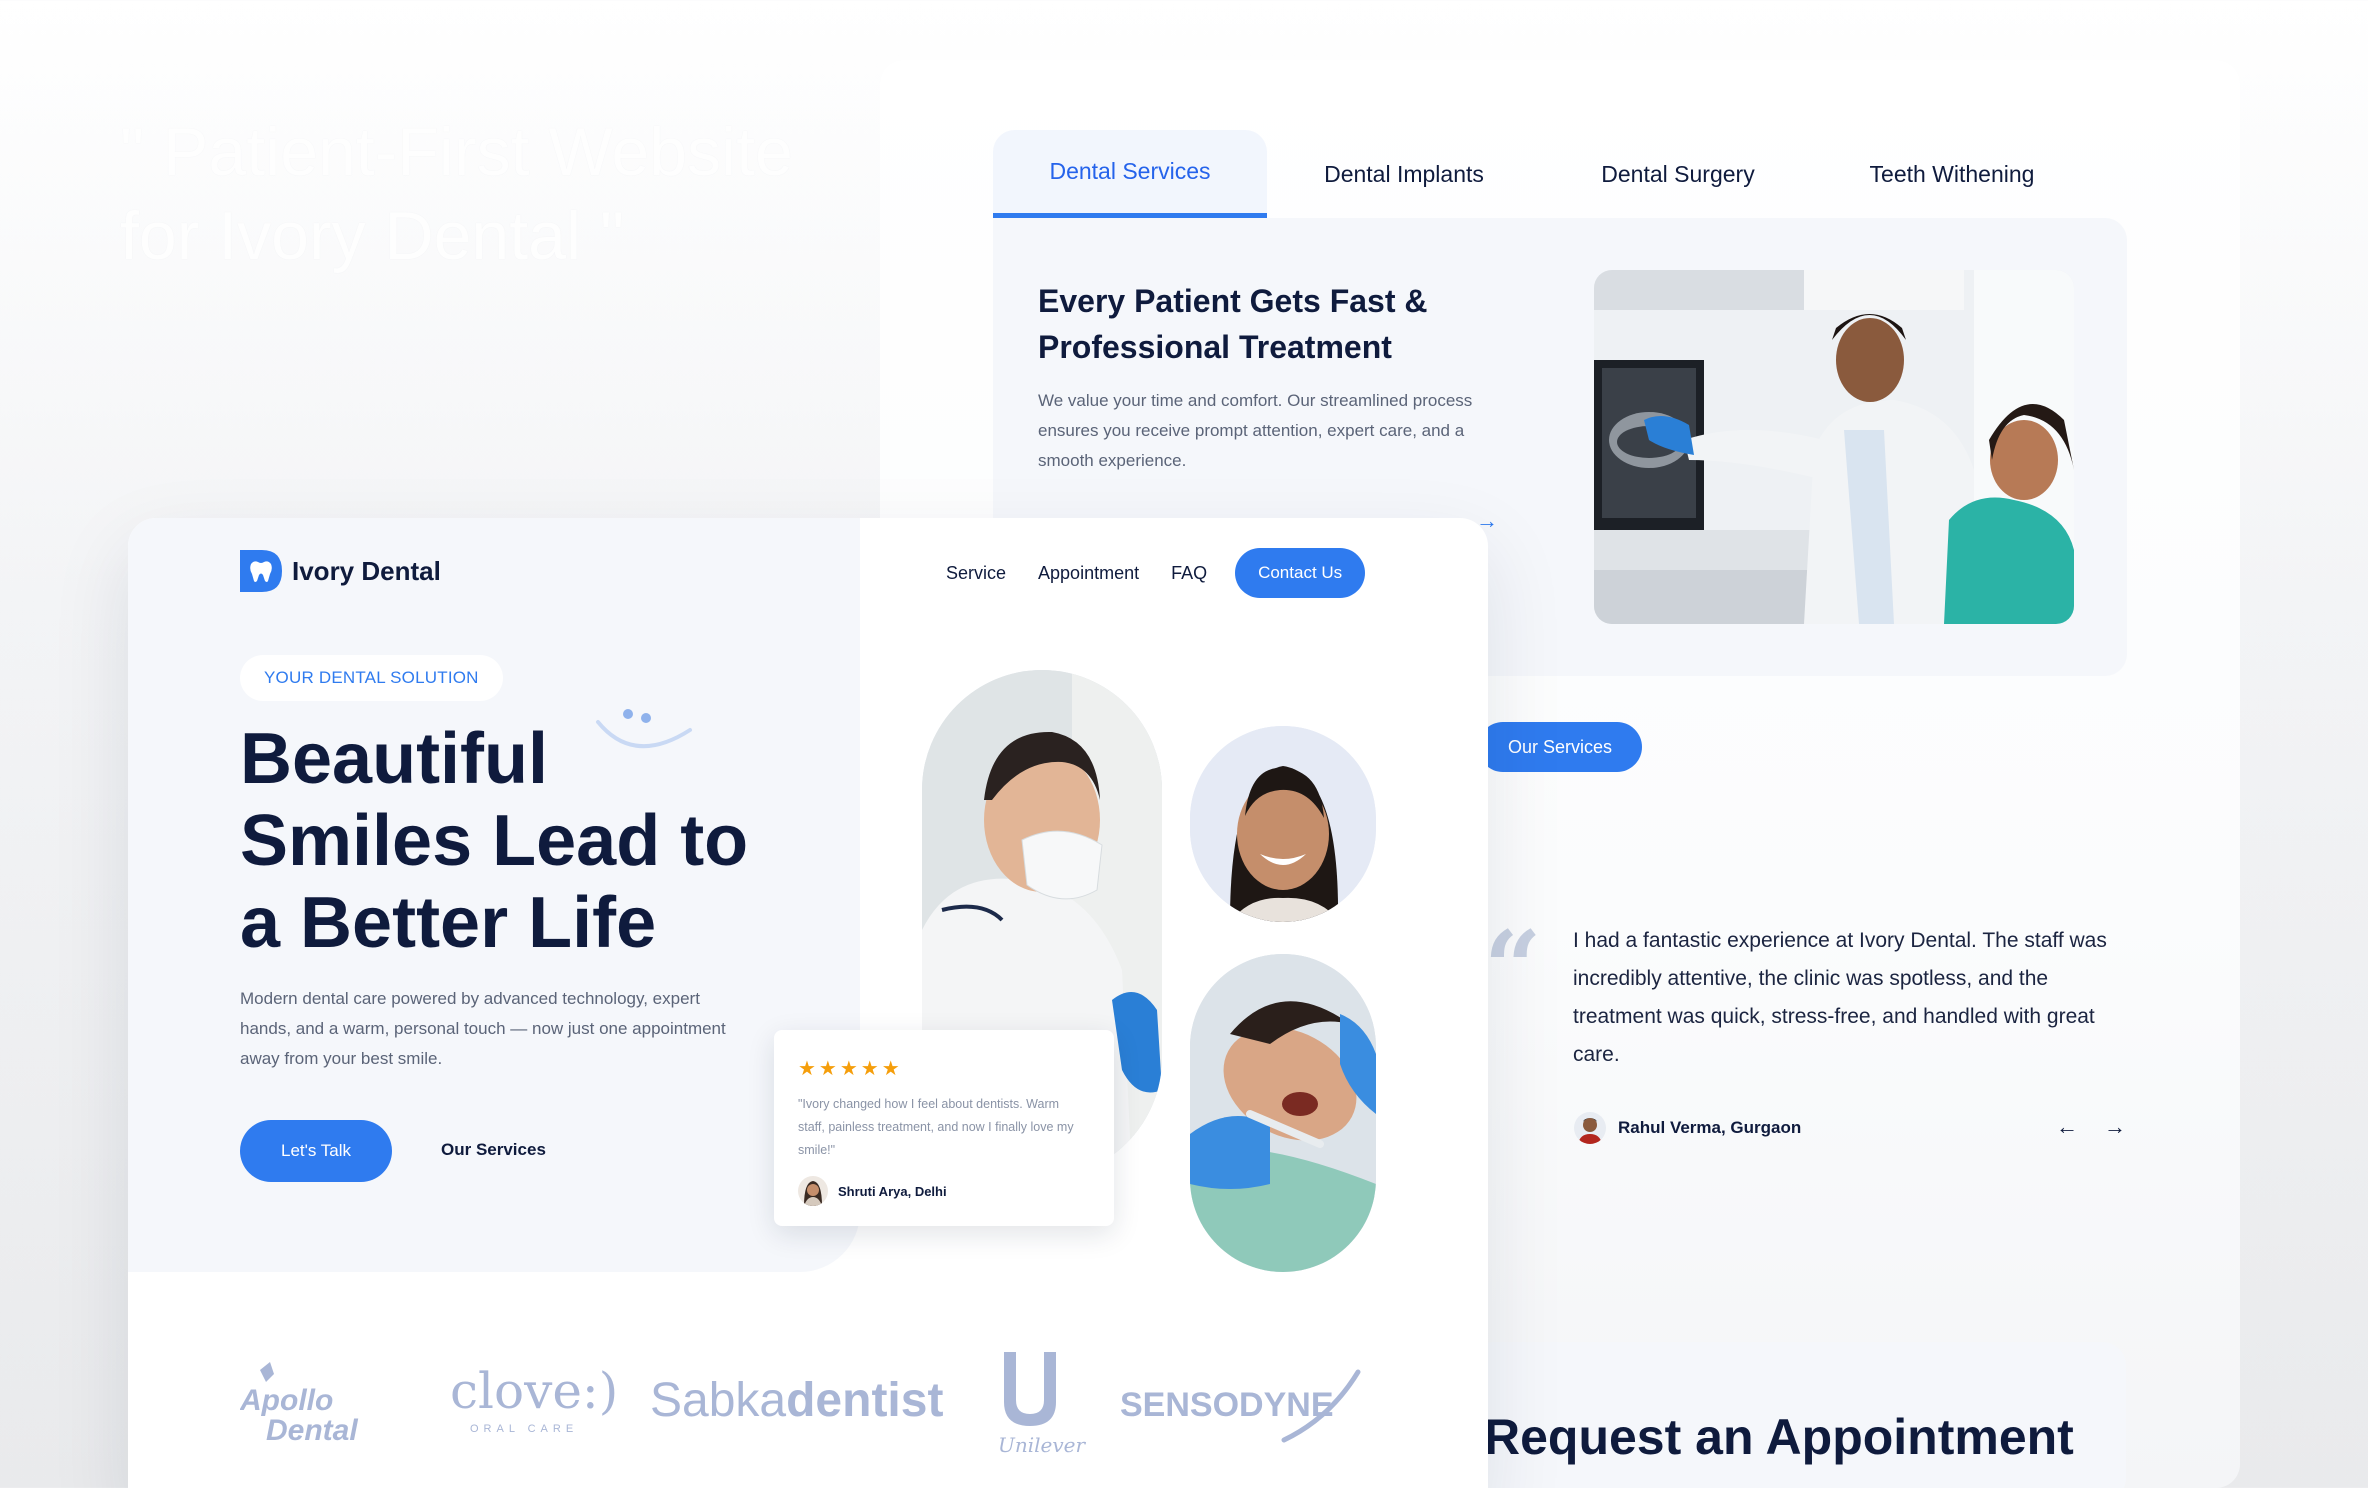 This screenshot has width=2368, height=1488. What do you see at coordinates (1156, 573) in the screenshot?
I see `main-nav: Service Appointment FAQ Contact Us` at bounding box center [1156, 573].